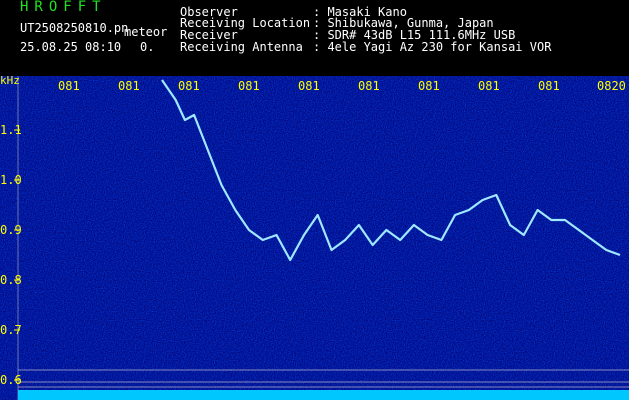  Describe the element at coordinates (11, 230) in the screenshot. I see `freq-tick-label: 0.9` at that location.